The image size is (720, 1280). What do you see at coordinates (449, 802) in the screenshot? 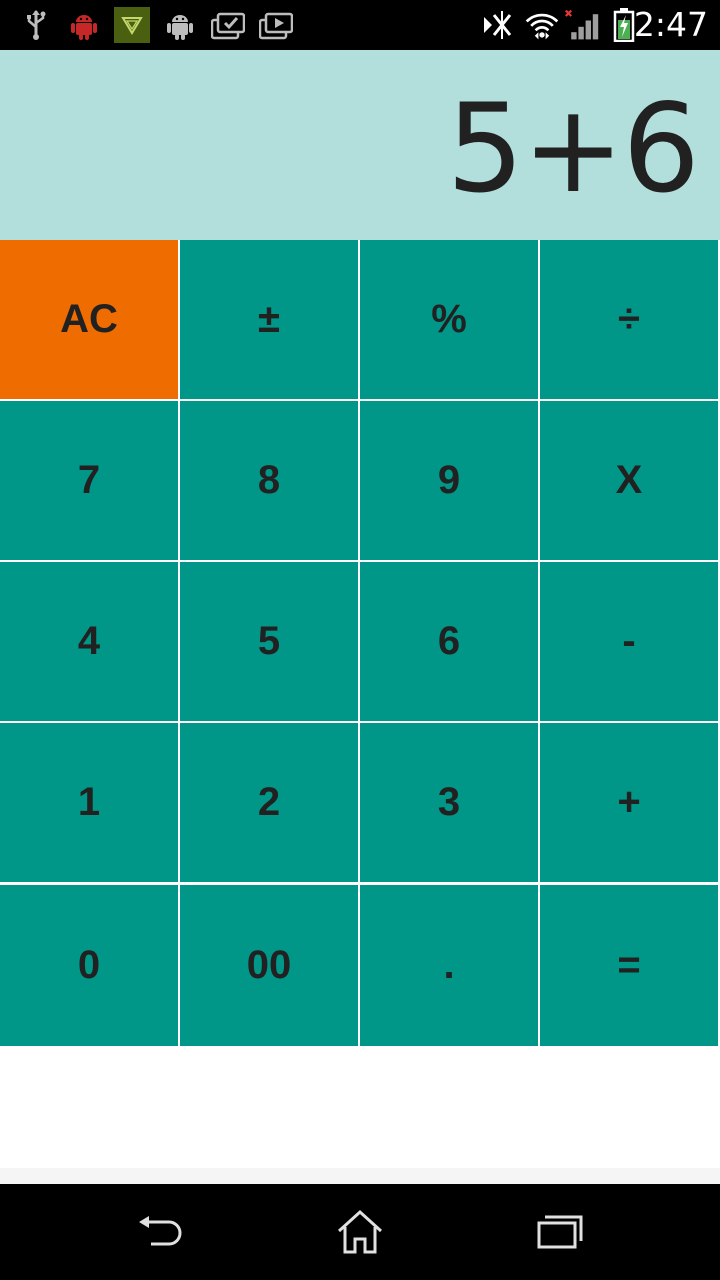
I see `digit-3-button: 3` at bounding box center [449, 802].